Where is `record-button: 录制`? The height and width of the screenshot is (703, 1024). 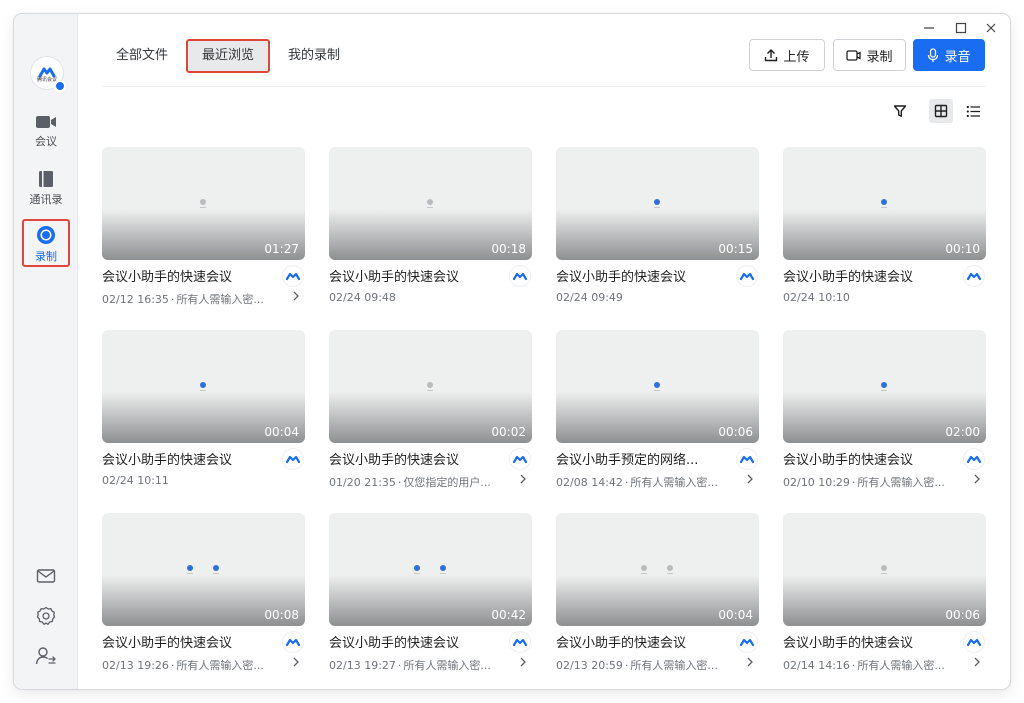 record-button: 录制 is located at coordinates (869, 55).